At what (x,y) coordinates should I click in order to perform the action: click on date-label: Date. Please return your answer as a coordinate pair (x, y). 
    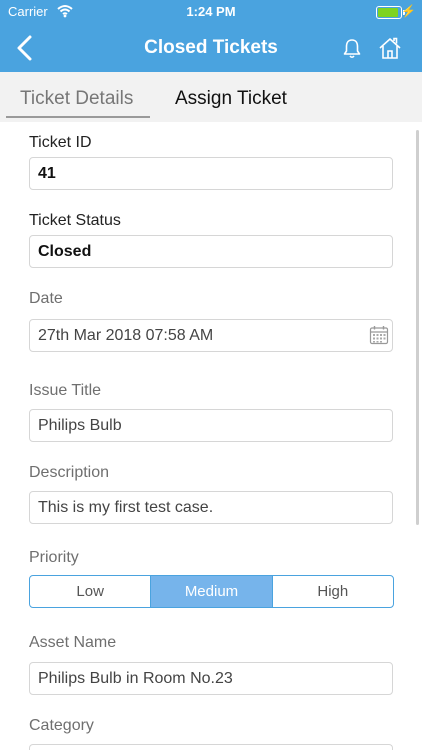
    Looking at the image, I should click on (46, 298).